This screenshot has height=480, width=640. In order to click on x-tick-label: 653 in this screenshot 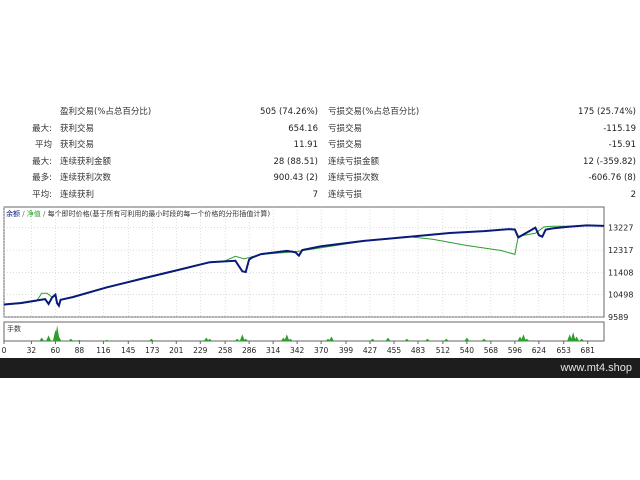, I will do `click(564, 350)`.